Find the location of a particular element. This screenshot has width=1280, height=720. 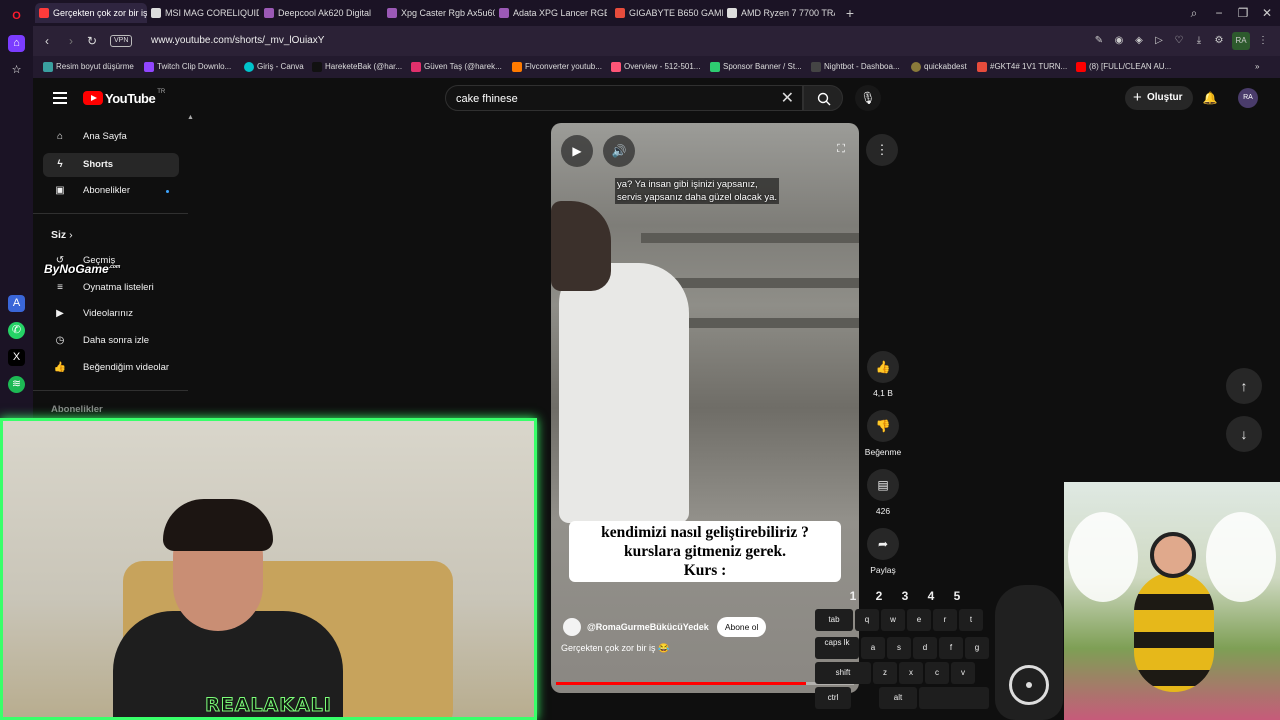

browser-tab: Deepcool Ak620 Digital P is located at coordinates (316, 13).